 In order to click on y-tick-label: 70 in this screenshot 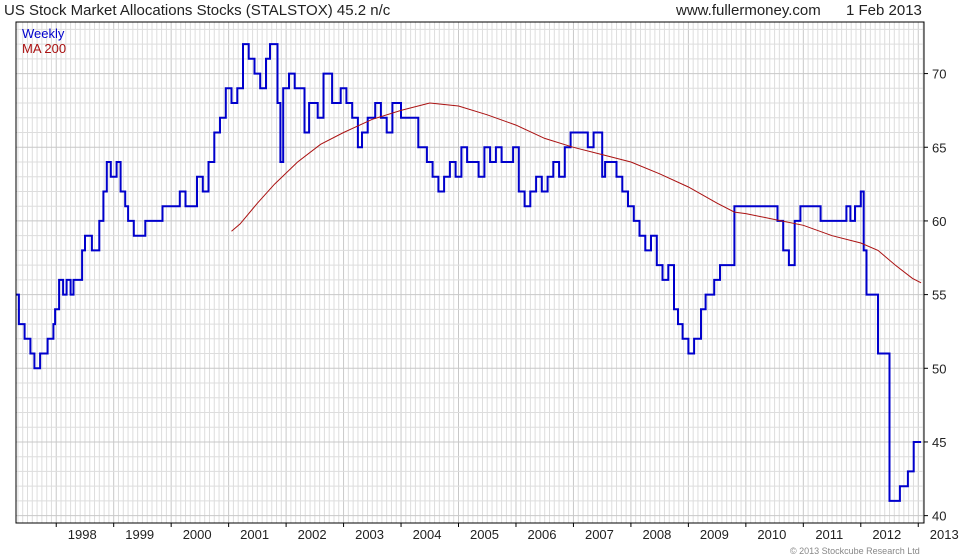, I will do `click(939, 74)`.